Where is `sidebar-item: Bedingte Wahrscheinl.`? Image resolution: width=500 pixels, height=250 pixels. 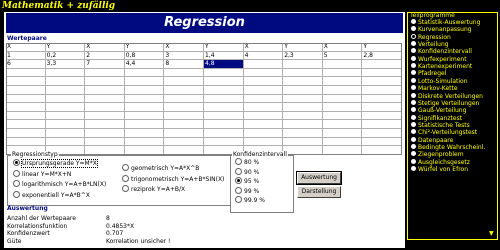
sidebar-item: Bedingte Wahrscheinl. is located at coordinates (448, 147).